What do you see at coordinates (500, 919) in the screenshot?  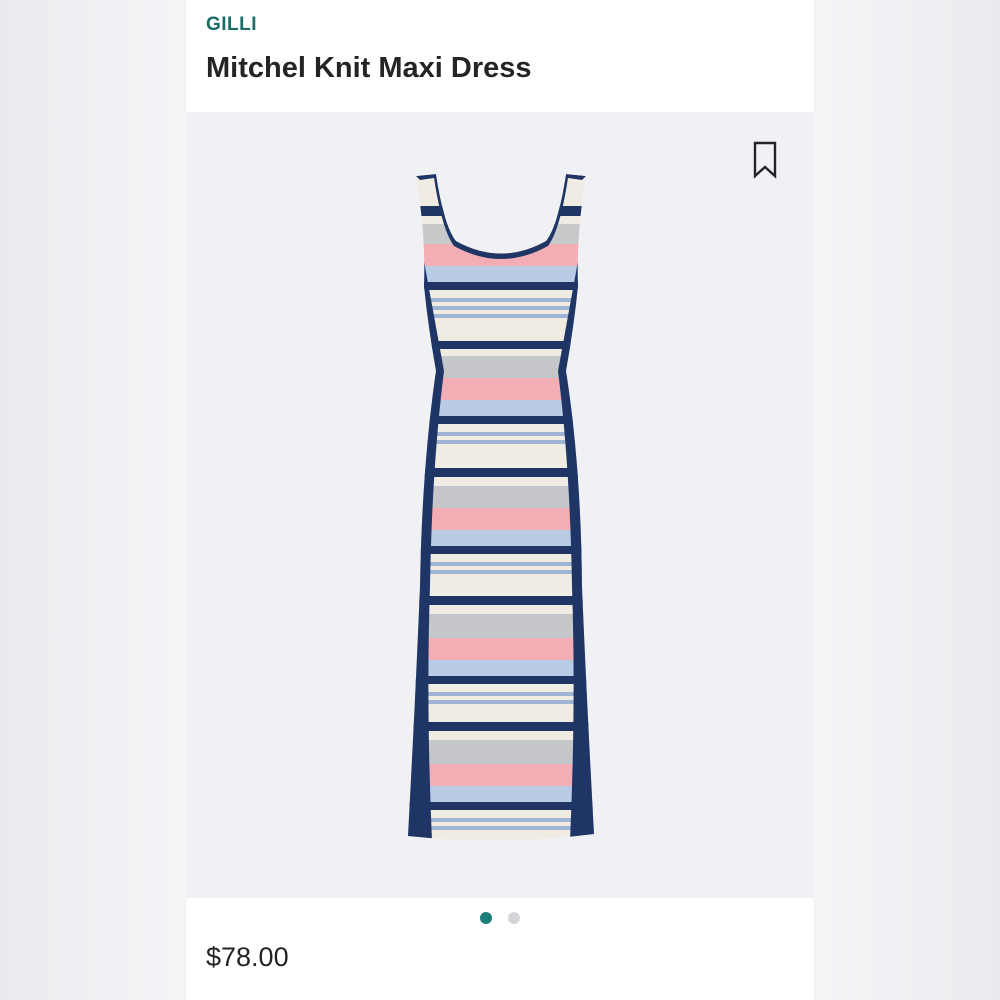 I see `carousel-pagination` at bounding box center [500, 919].